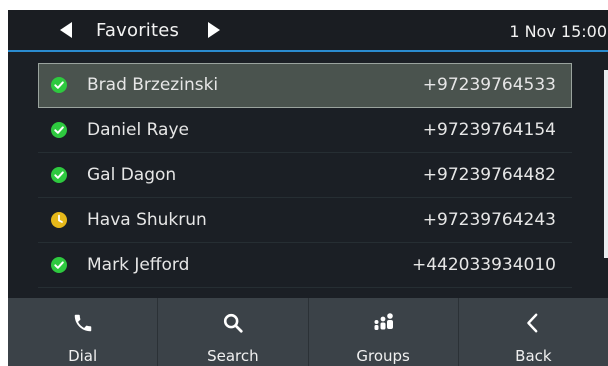 This screenshot has height=366, width=608. Describe the element at coordinates (305, 220) in the screenshot. I see `contact-row-hava-shukrun: Hava Shukrun +97239764243` at that location.